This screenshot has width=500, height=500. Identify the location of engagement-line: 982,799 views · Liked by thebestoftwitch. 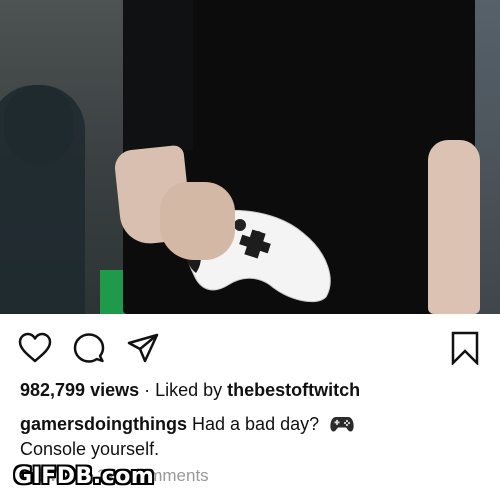
(190, 390).